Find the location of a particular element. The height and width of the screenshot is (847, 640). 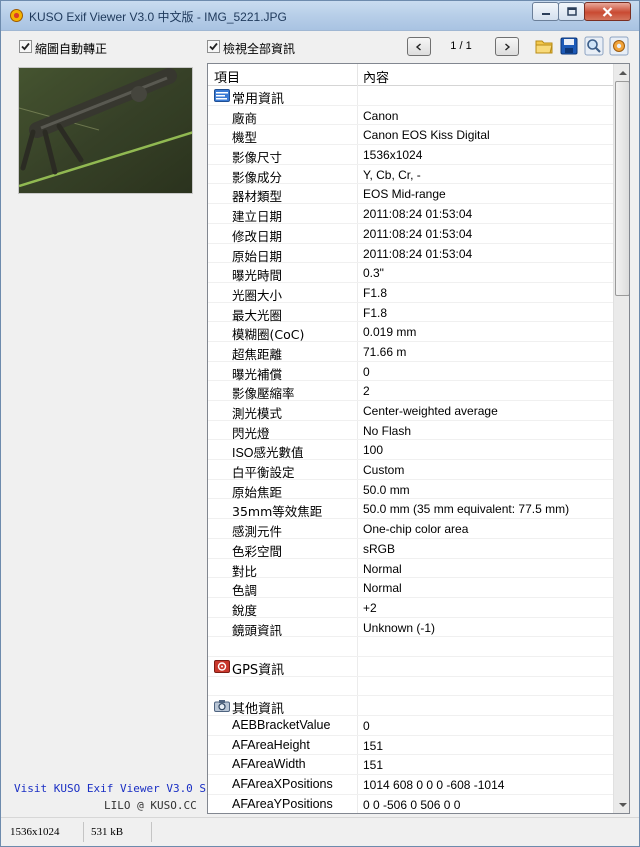

column-header-content: 內容 is located at coordinates (376, 76).